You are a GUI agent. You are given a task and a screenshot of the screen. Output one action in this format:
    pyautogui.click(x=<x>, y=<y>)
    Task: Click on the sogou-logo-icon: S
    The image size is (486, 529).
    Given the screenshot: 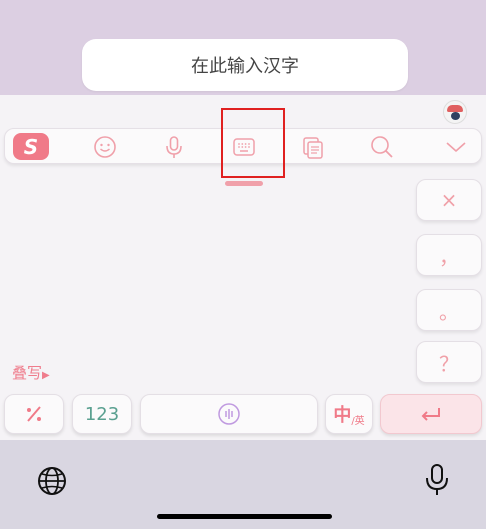 What is the action you would take?
    pyautogui.click(x=31, y=146)
    